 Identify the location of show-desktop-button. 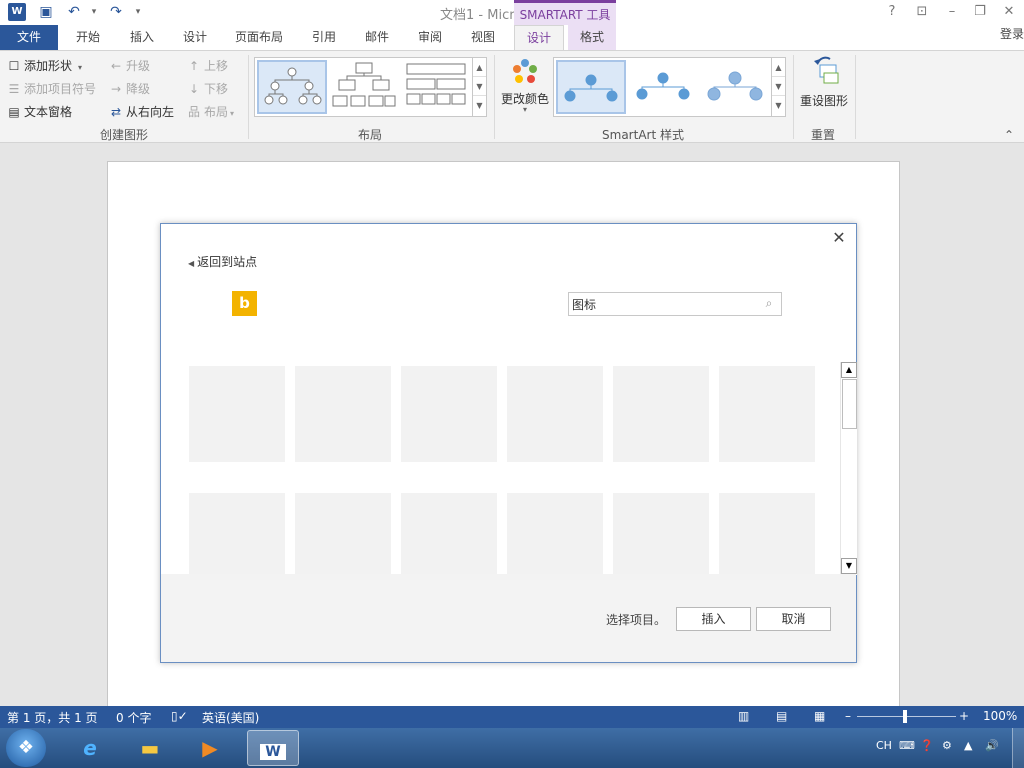
(1018, 748).